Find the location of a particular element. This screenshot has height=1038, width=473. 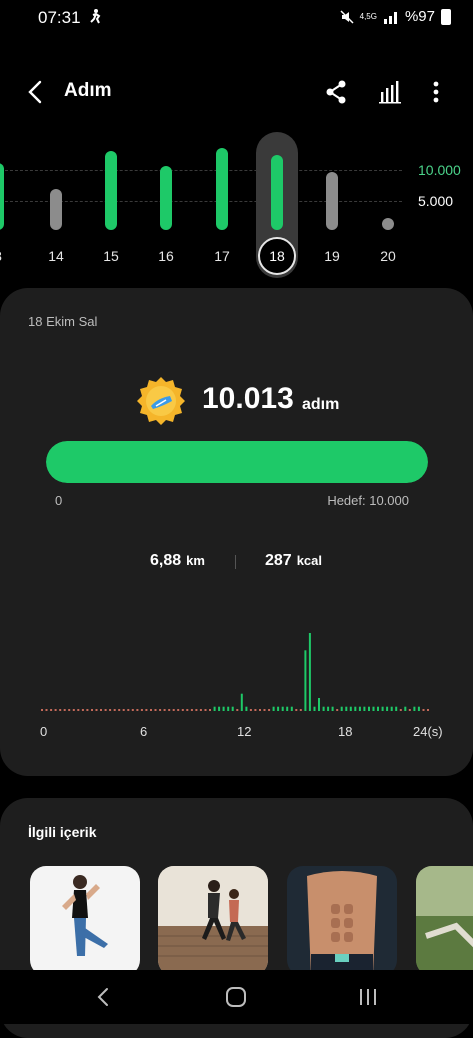

day-label-20: 20 is located at coordinates (388, 256).